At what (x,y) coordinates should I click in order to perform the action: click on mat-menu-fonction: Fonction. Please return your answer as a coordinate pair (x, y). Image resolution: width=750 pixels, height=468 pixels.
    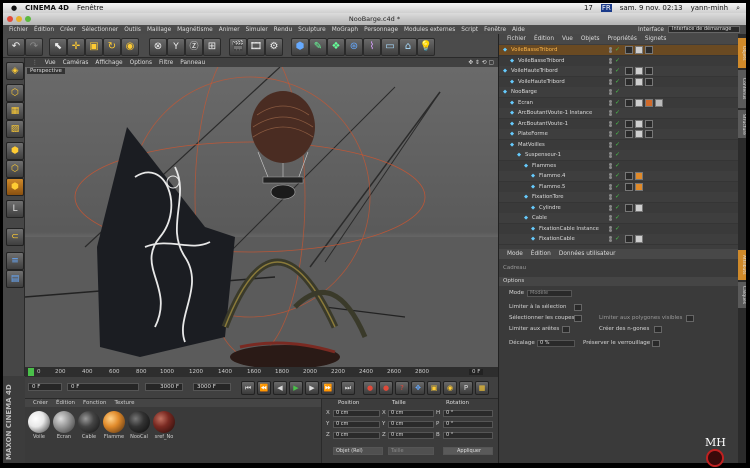
    Looking at the image, I should click on (94, 403).